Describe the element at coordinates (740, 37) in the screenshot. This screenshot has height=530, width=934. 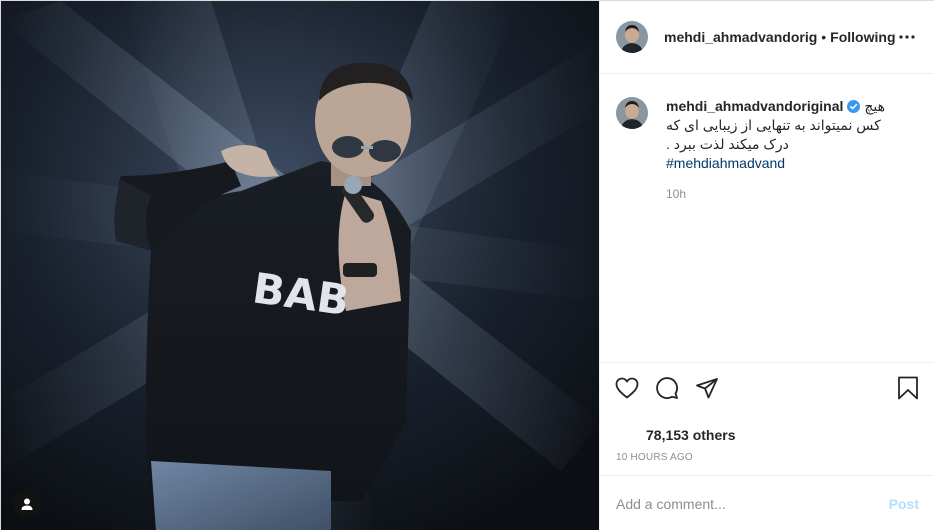
I see `header-username: mehdi_ahmadvandorig` at that location.